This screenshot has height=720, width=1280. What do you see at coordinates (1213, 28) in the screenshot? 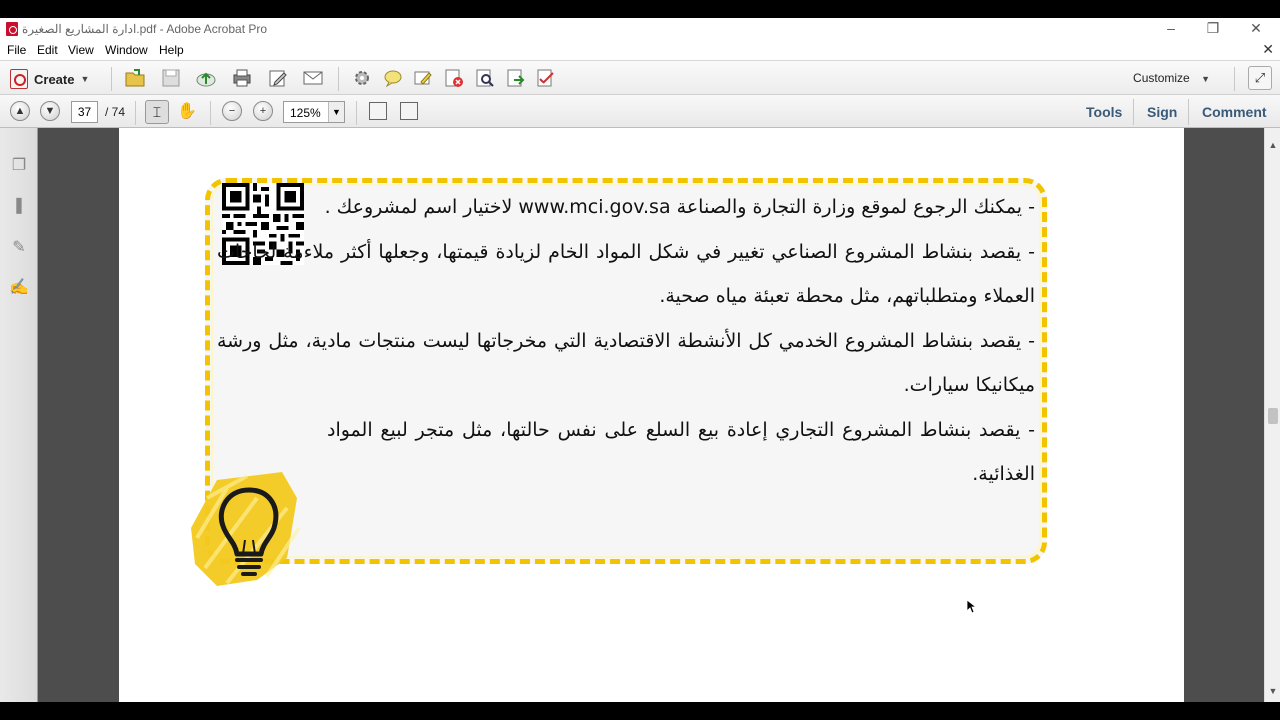
I see `restore-button: ❐` at bounding box center [1213, 28].